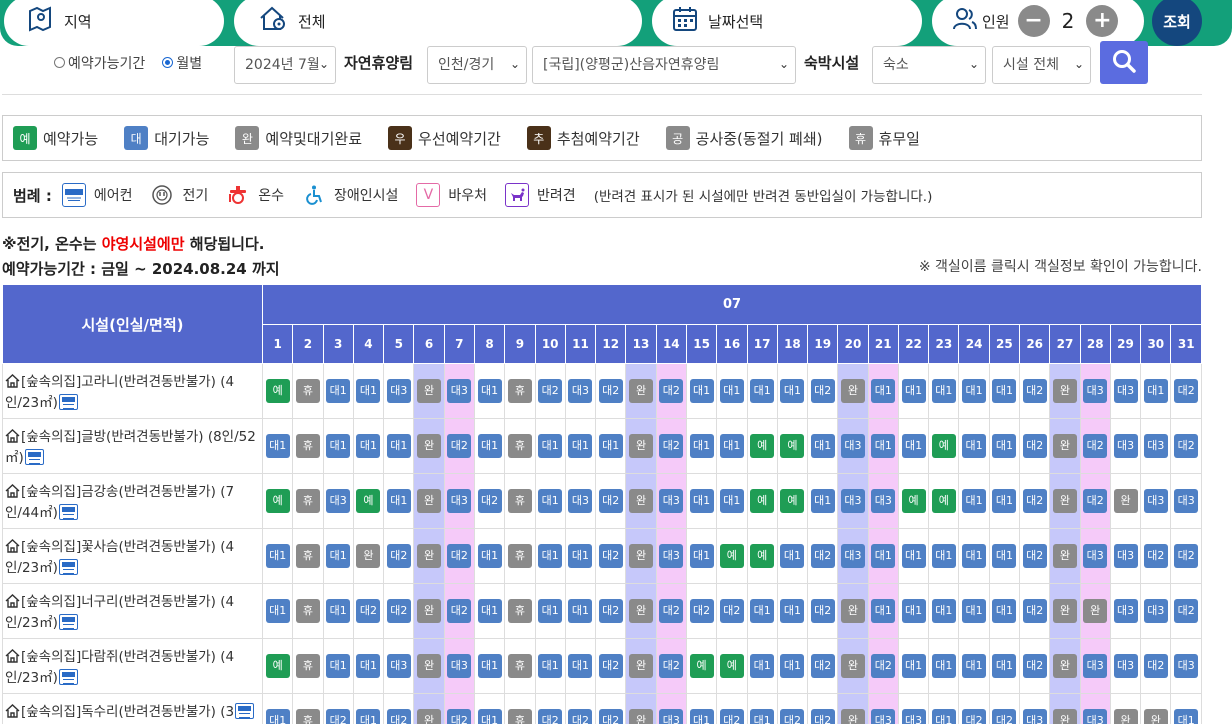 The image size is (1232, 724). I want to click on room-name: [숲속의집]고라니(반려견동반불가) (4인/23㎡), so click(119, 392).